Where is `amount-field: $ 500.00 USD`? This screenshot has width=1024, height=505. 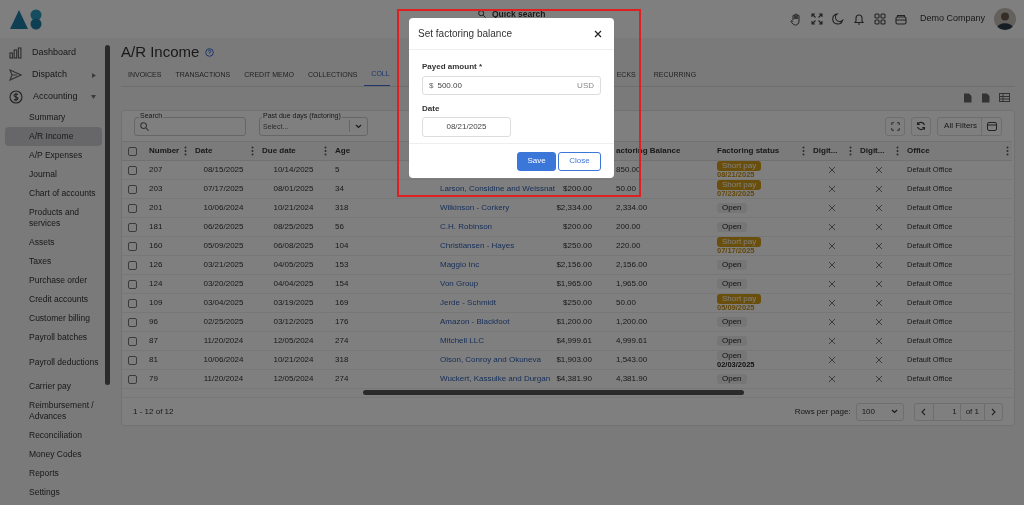
amount-field: $ 500.00 USD is located at coordinates (511, 85).